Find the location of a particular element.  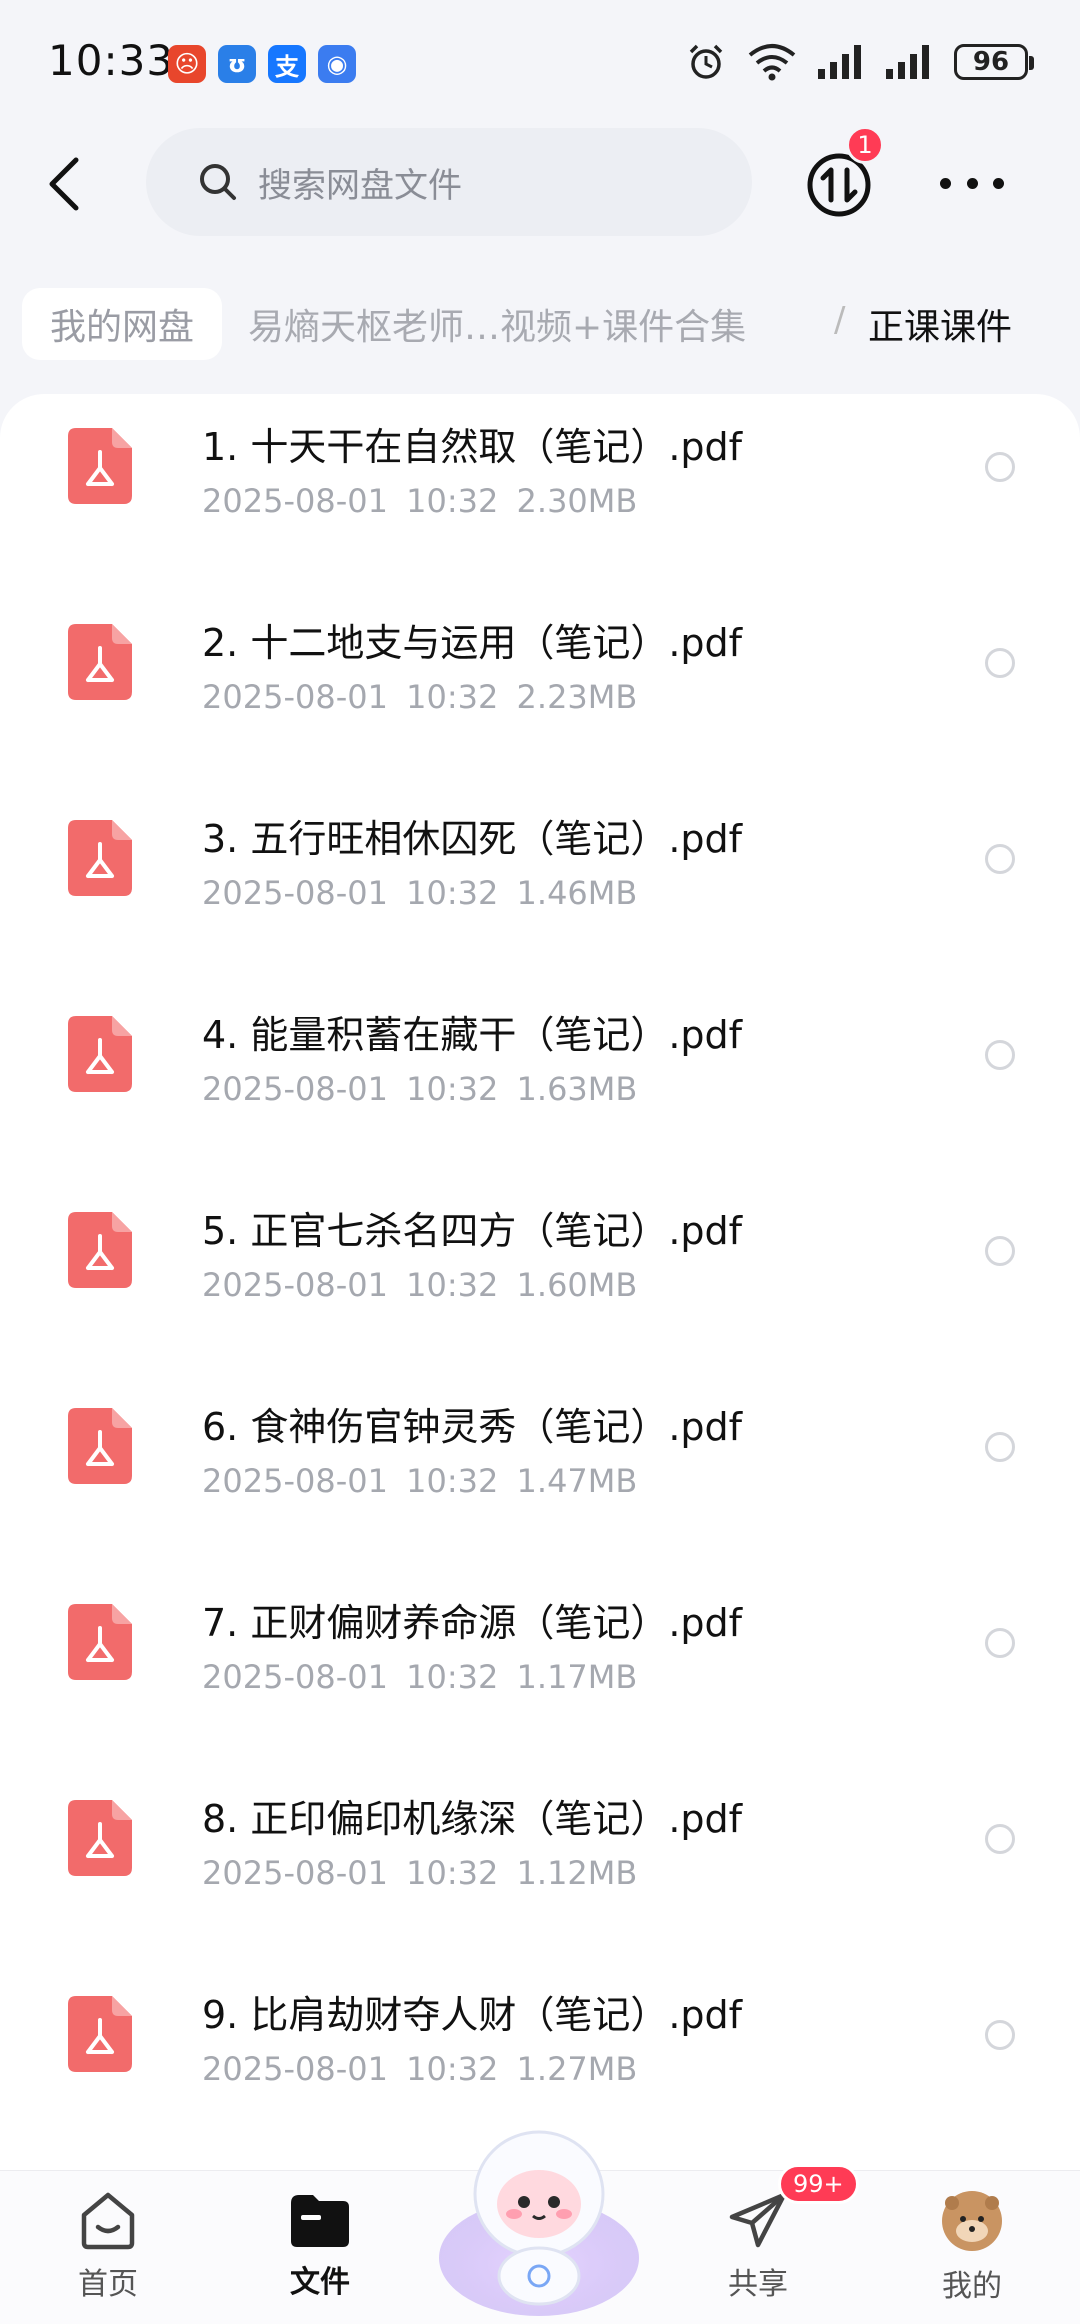

nav-files: 文件 is located at coordinates (320, 2254).